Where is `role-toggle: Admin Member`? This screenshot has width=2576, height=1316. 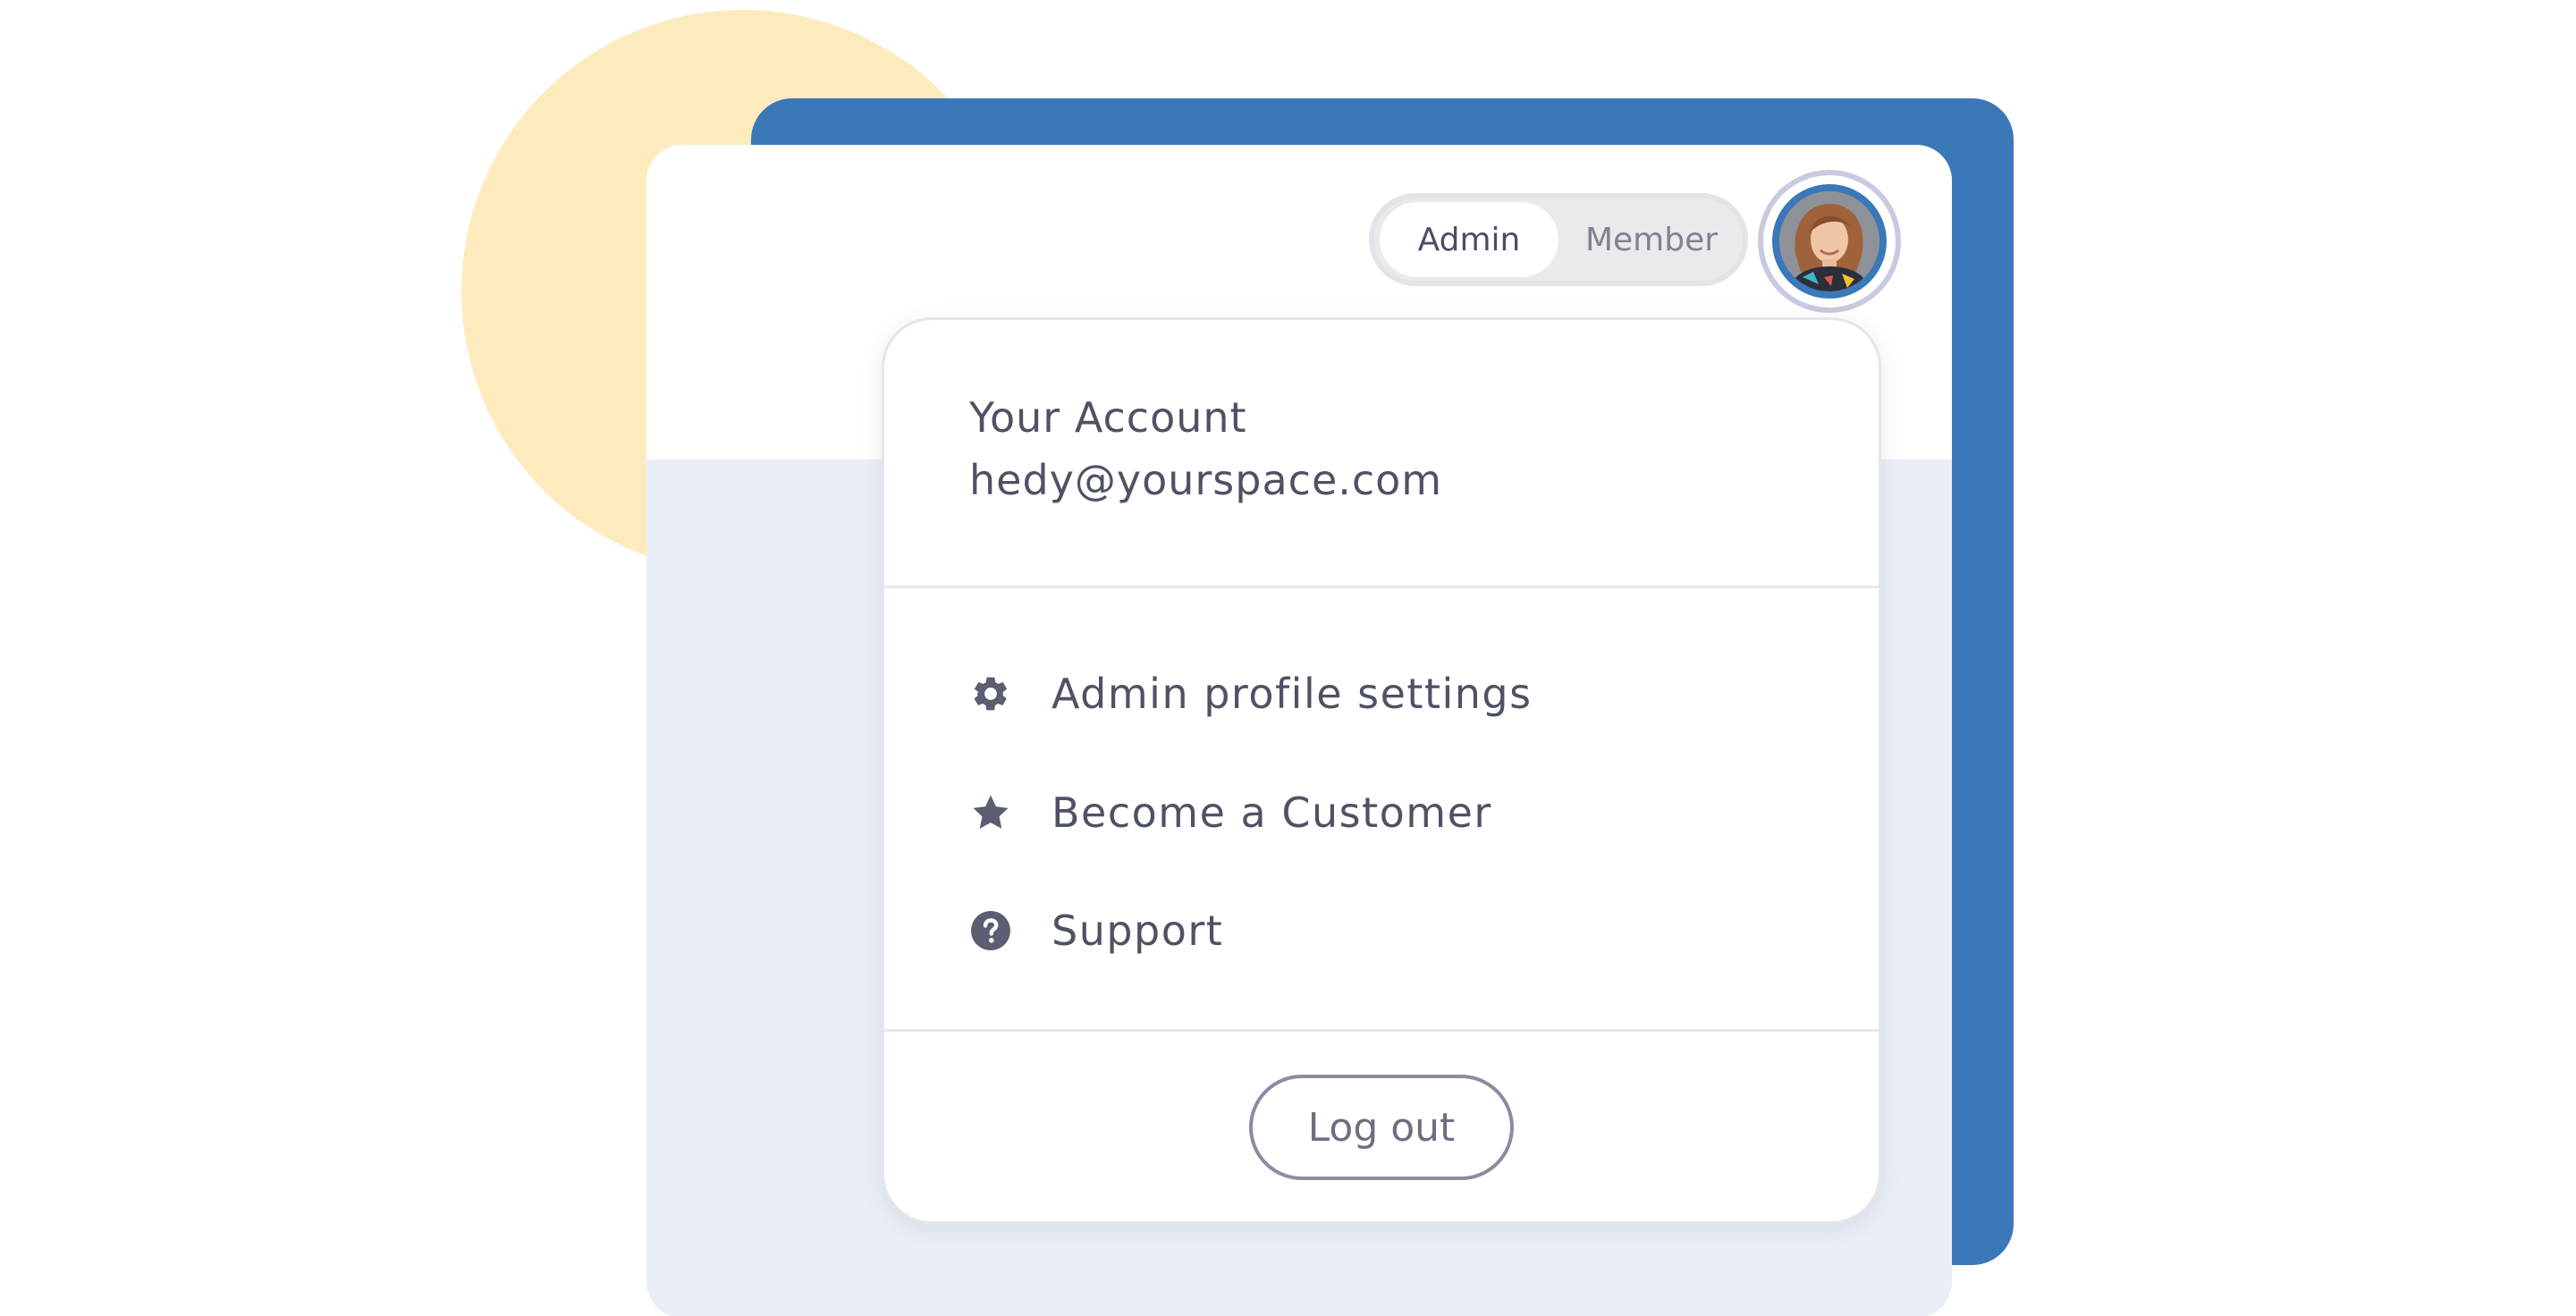 role-toggle: Admin Member is located at coordinates (1558, 239).